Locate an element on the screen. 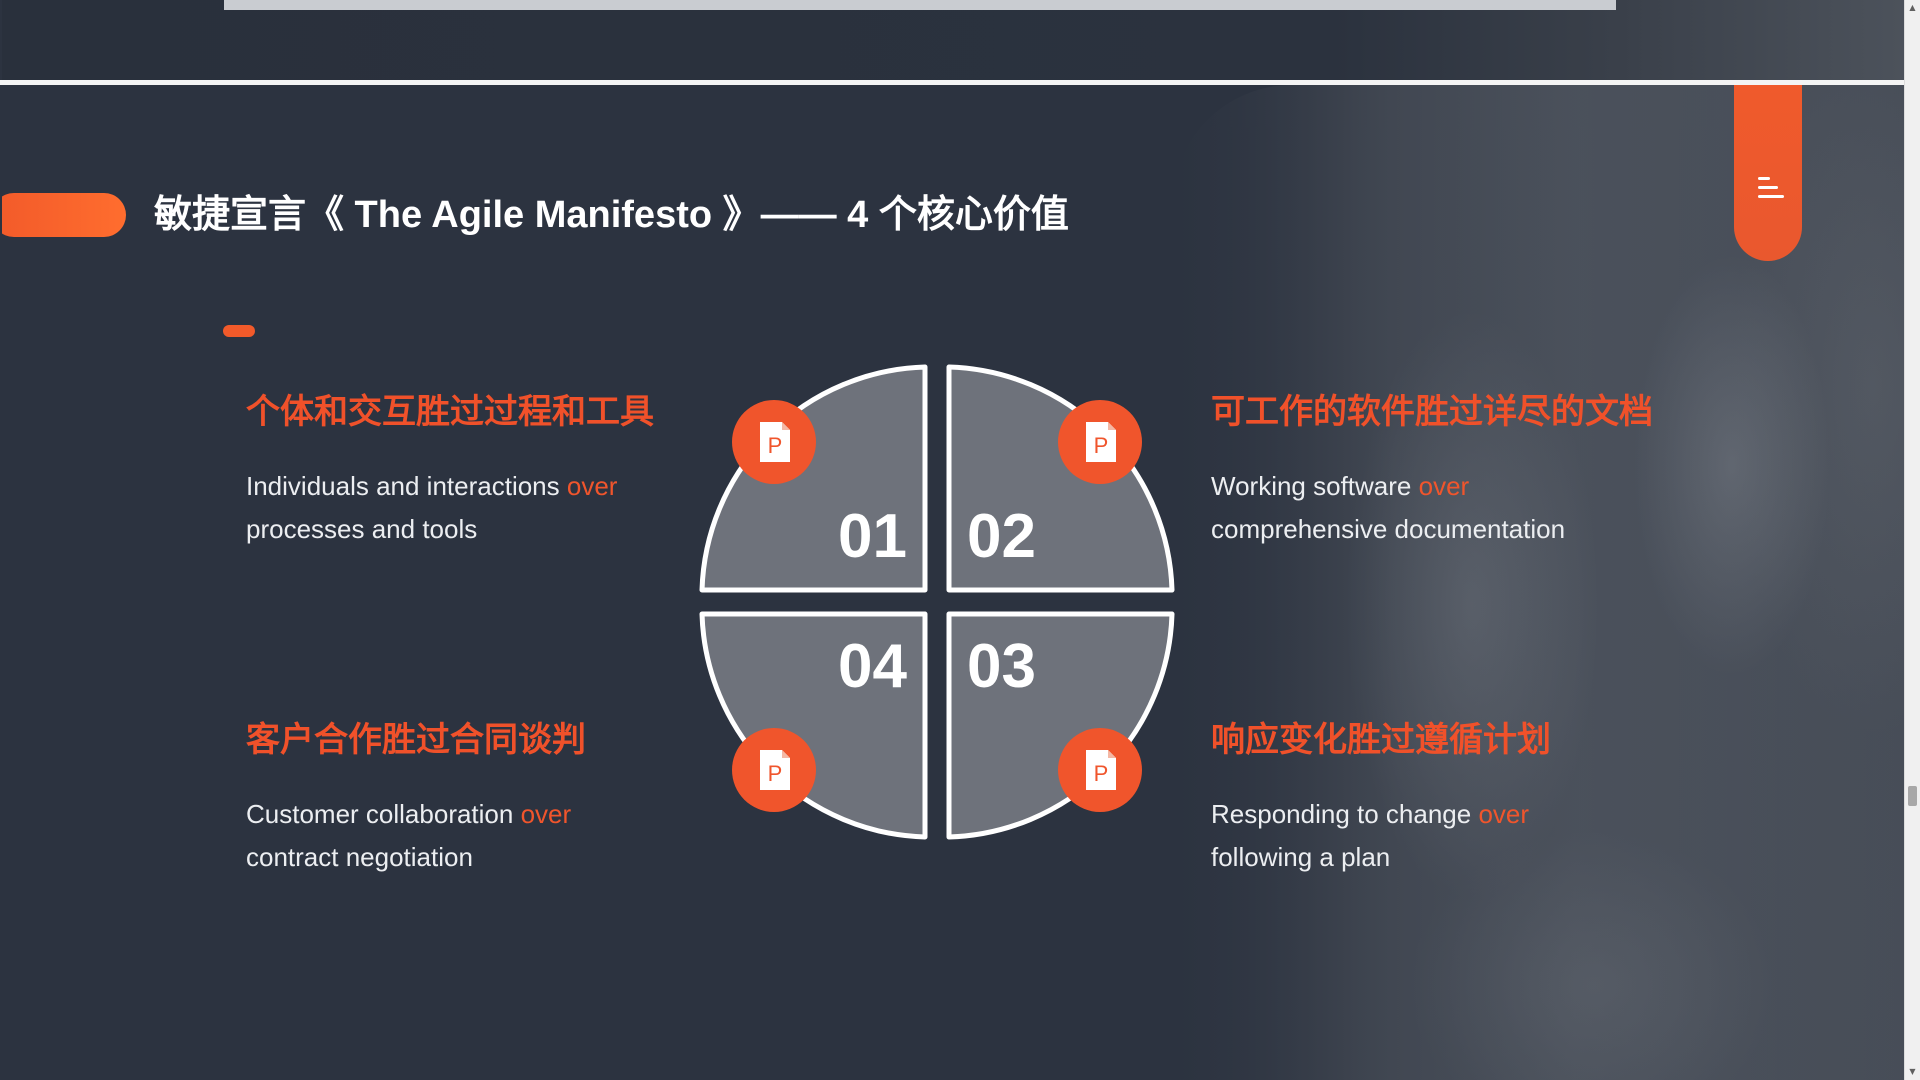 This screenshot has height=1080, width=1920. value-title-cn: 可工作的软件胜过详尽的文档 is located at coordinates (1432, 412).